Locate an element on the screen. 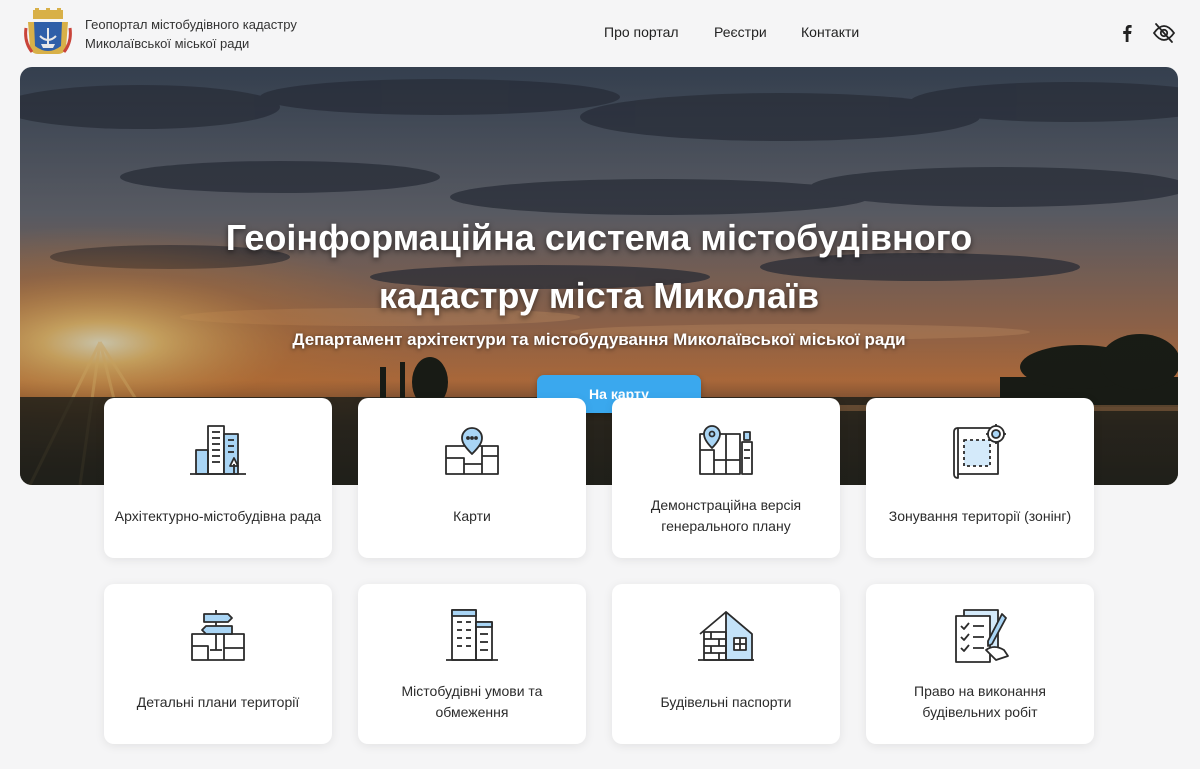  zoning-blueprint-icon is located at coordinates (979, 451).